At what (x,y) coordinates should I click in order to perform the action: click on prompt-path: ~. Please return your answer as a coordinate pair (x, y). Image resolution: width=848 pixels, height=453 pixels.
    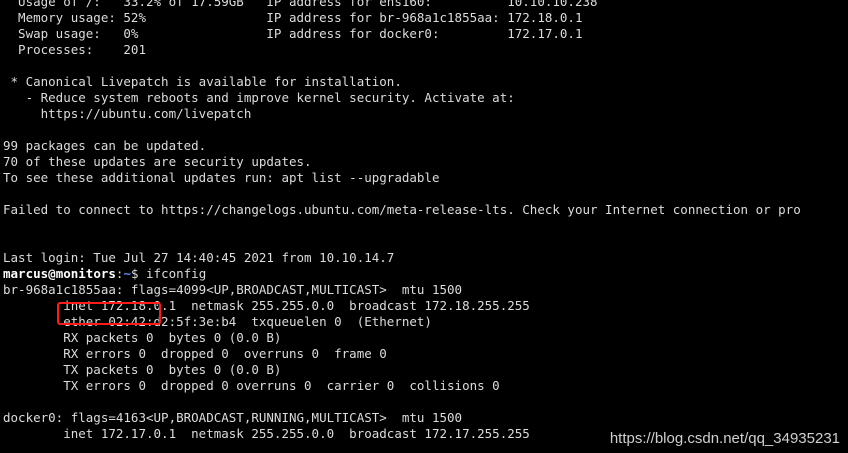
    Looking at the image, I should click on (127, 273).